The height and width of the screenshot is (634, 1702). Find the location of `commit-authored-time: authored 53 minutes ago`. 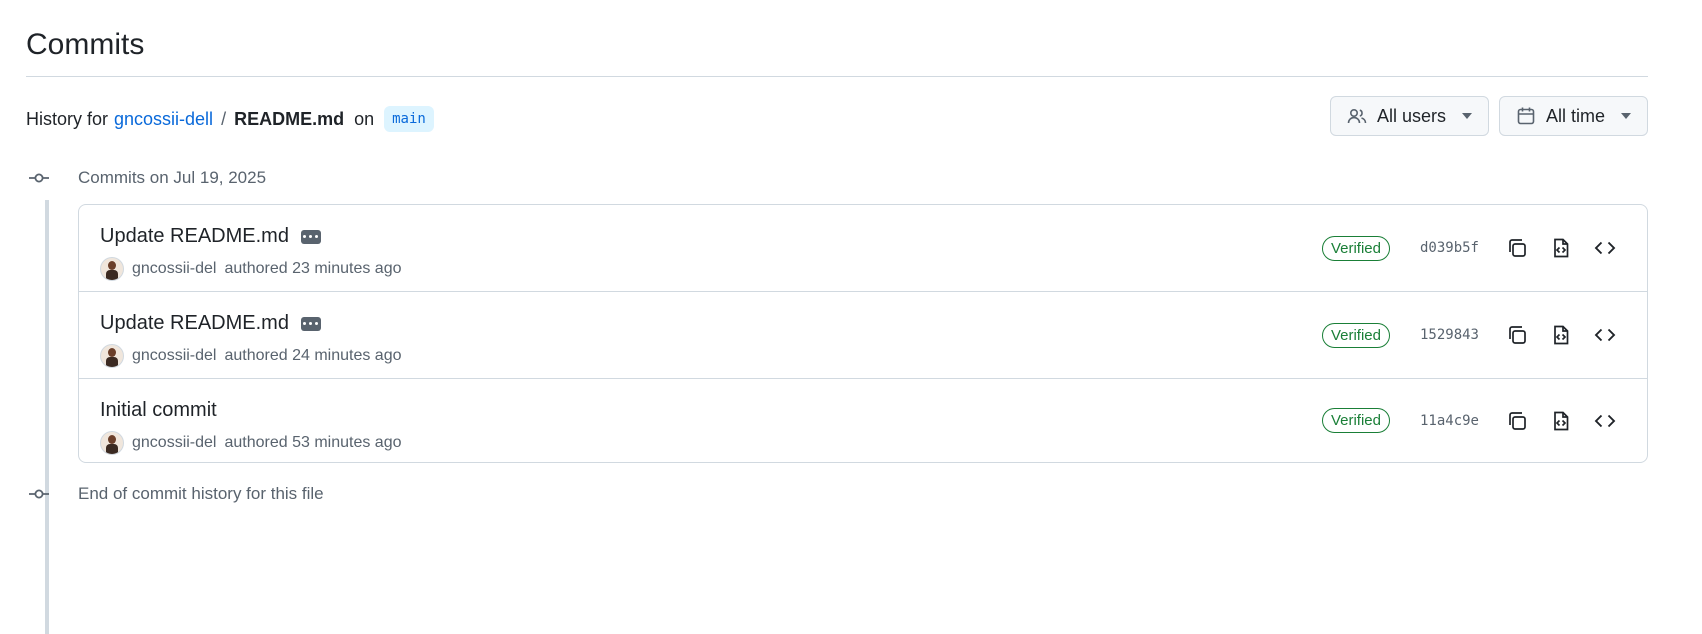

commit-authored-time: authored 53 minutes ago is located at coordinates (313, 442).